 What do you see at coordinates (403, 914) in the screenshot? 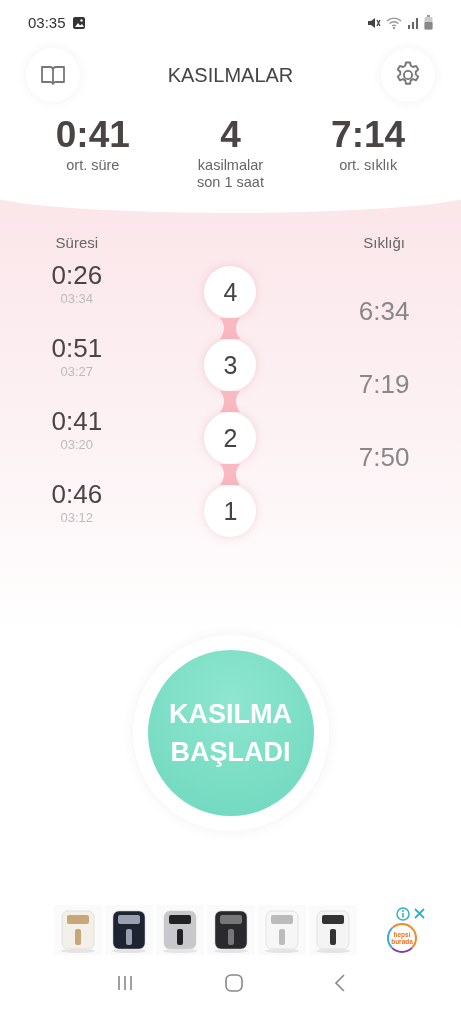
I see `info-icon` at bounding box center [403, 914].